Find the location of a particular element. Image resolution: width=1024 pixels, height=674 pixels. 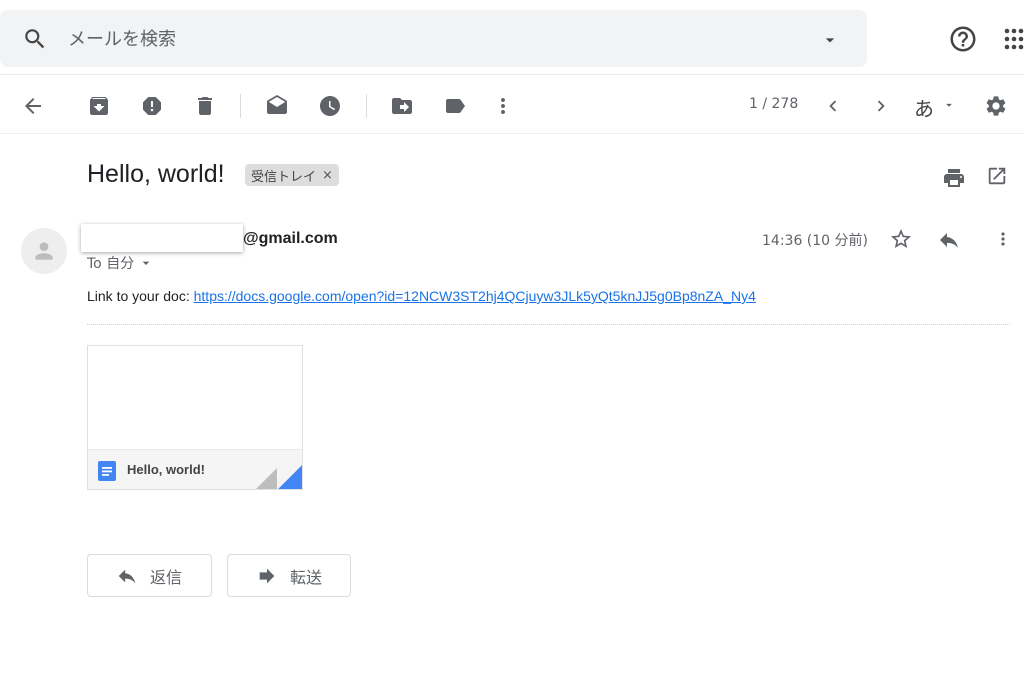

search-input is located at coordinates (428, 39).